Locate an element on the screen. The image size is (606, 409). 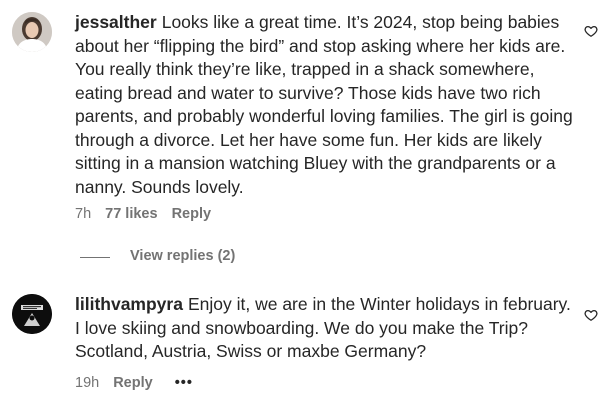
comment-meta: 7h 77 likes Reply is located at coordinates (143, 214).